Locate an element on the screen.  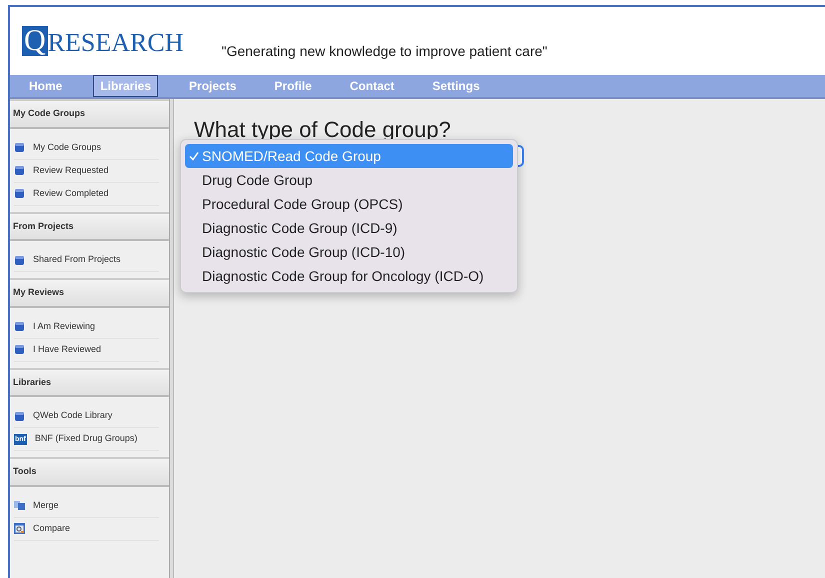
sidebar-link: Review Completed is located at coordinates (71, 193).